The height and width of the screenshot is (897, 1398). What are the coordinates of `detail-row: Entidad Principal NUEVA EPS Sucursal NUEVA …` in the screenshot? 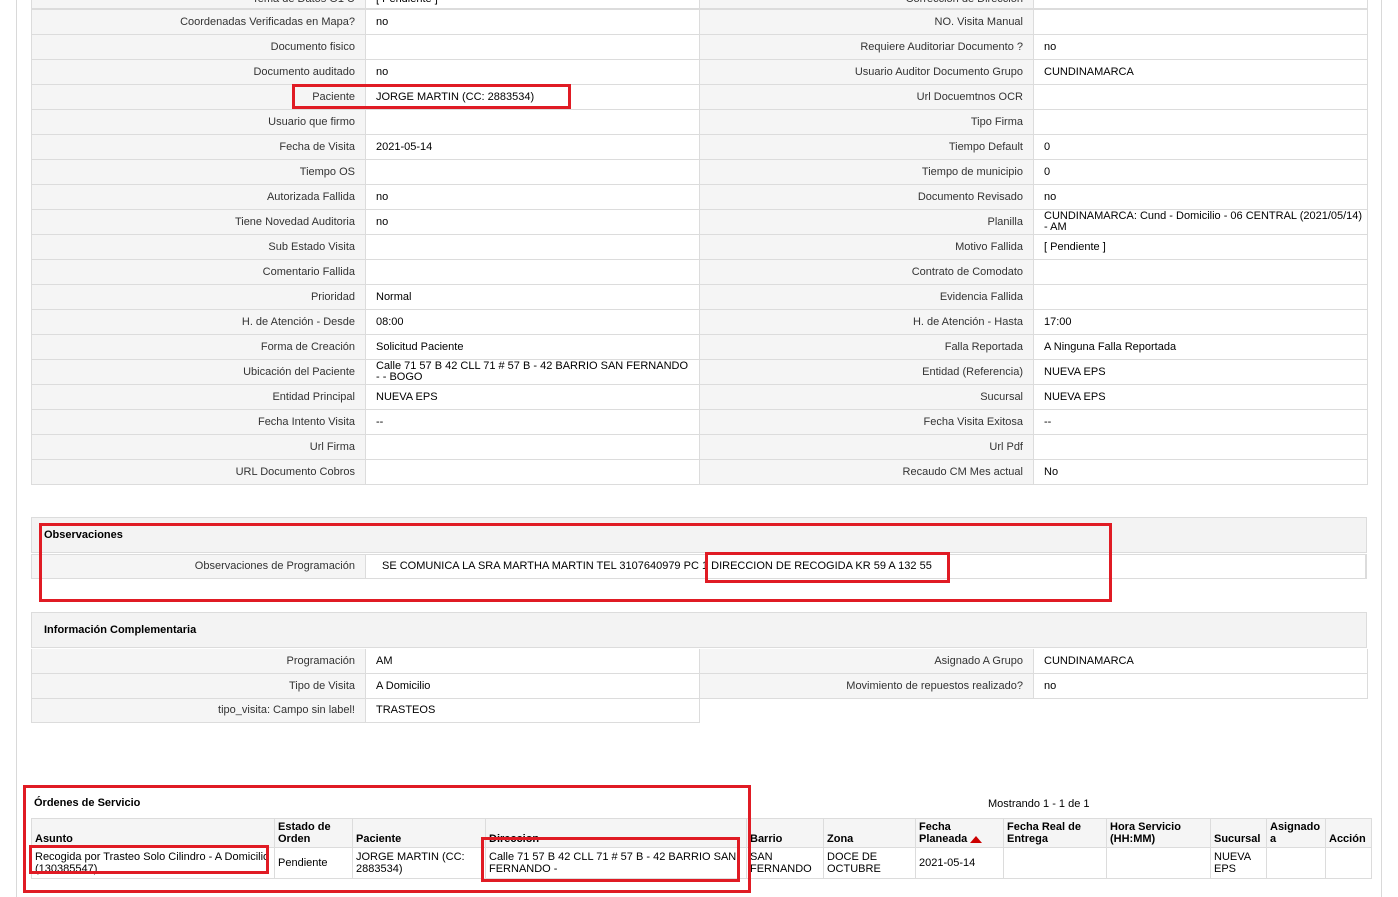 It's located at (700, 397).